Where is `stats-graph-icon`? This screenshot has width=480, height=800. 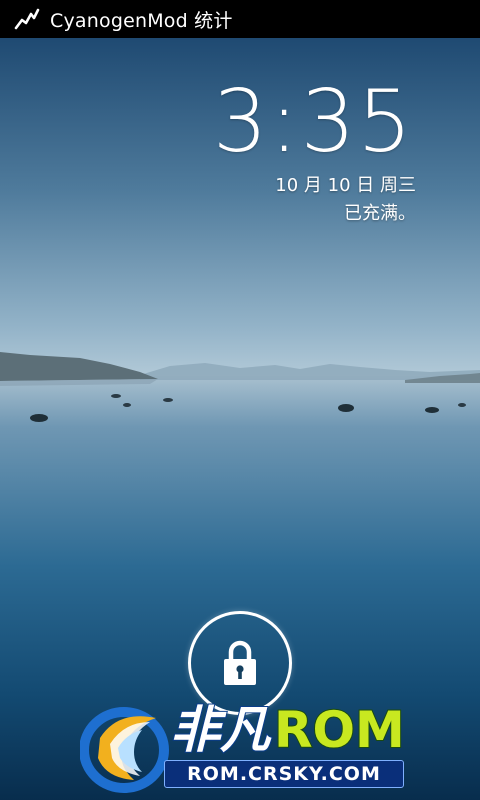 stats-graph-icon is located at coordinates (27, 19).